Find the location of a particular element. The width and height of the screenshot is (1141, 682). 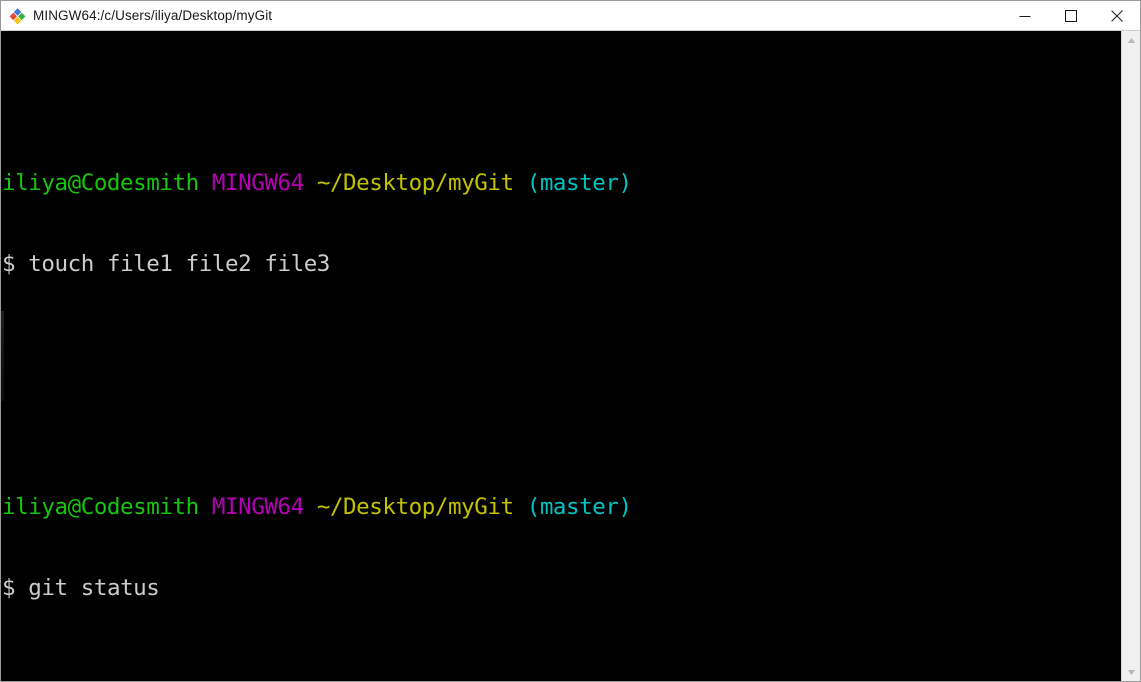

command-line: $ git status is located at coordinates (561, 588).